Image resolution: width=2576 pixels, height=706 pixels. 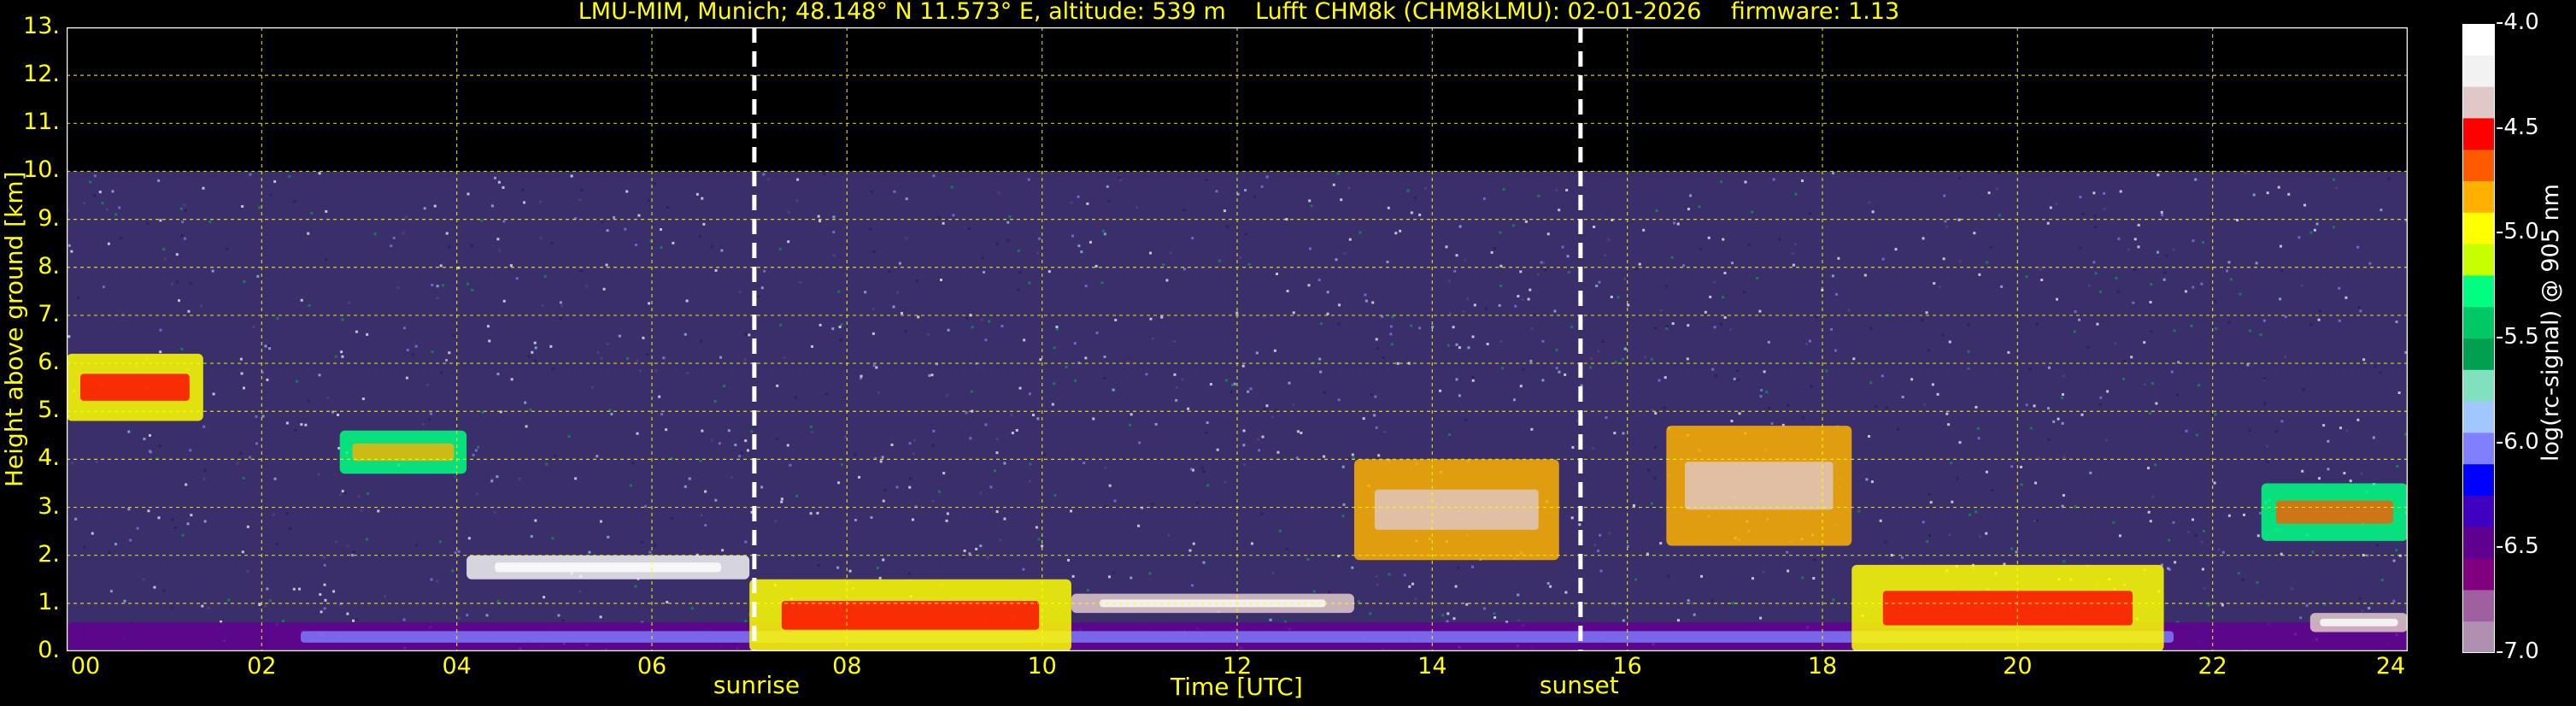 What do you see at coordinates (1579, 685) in the screenshot?
I see `sunset-label: sunset` at bounding box center [1579, 685].